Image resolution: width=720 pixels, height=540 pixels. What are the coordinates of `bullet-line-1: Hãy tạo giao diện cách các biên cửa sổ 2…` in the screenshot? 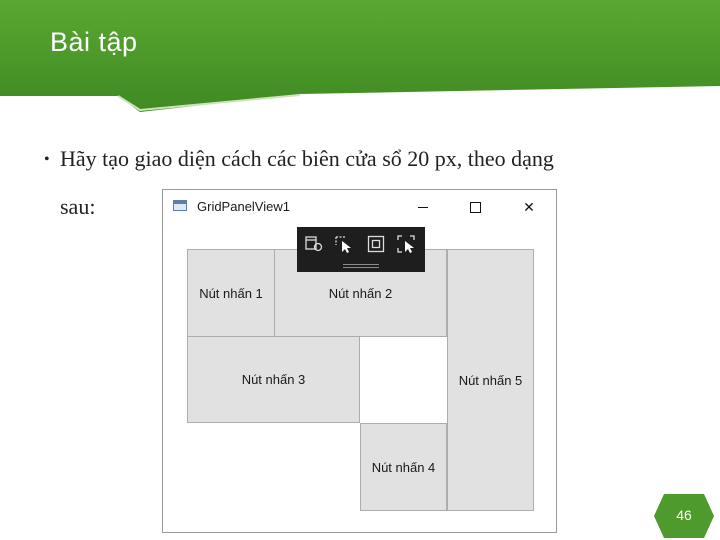 It's located at (307, 158).